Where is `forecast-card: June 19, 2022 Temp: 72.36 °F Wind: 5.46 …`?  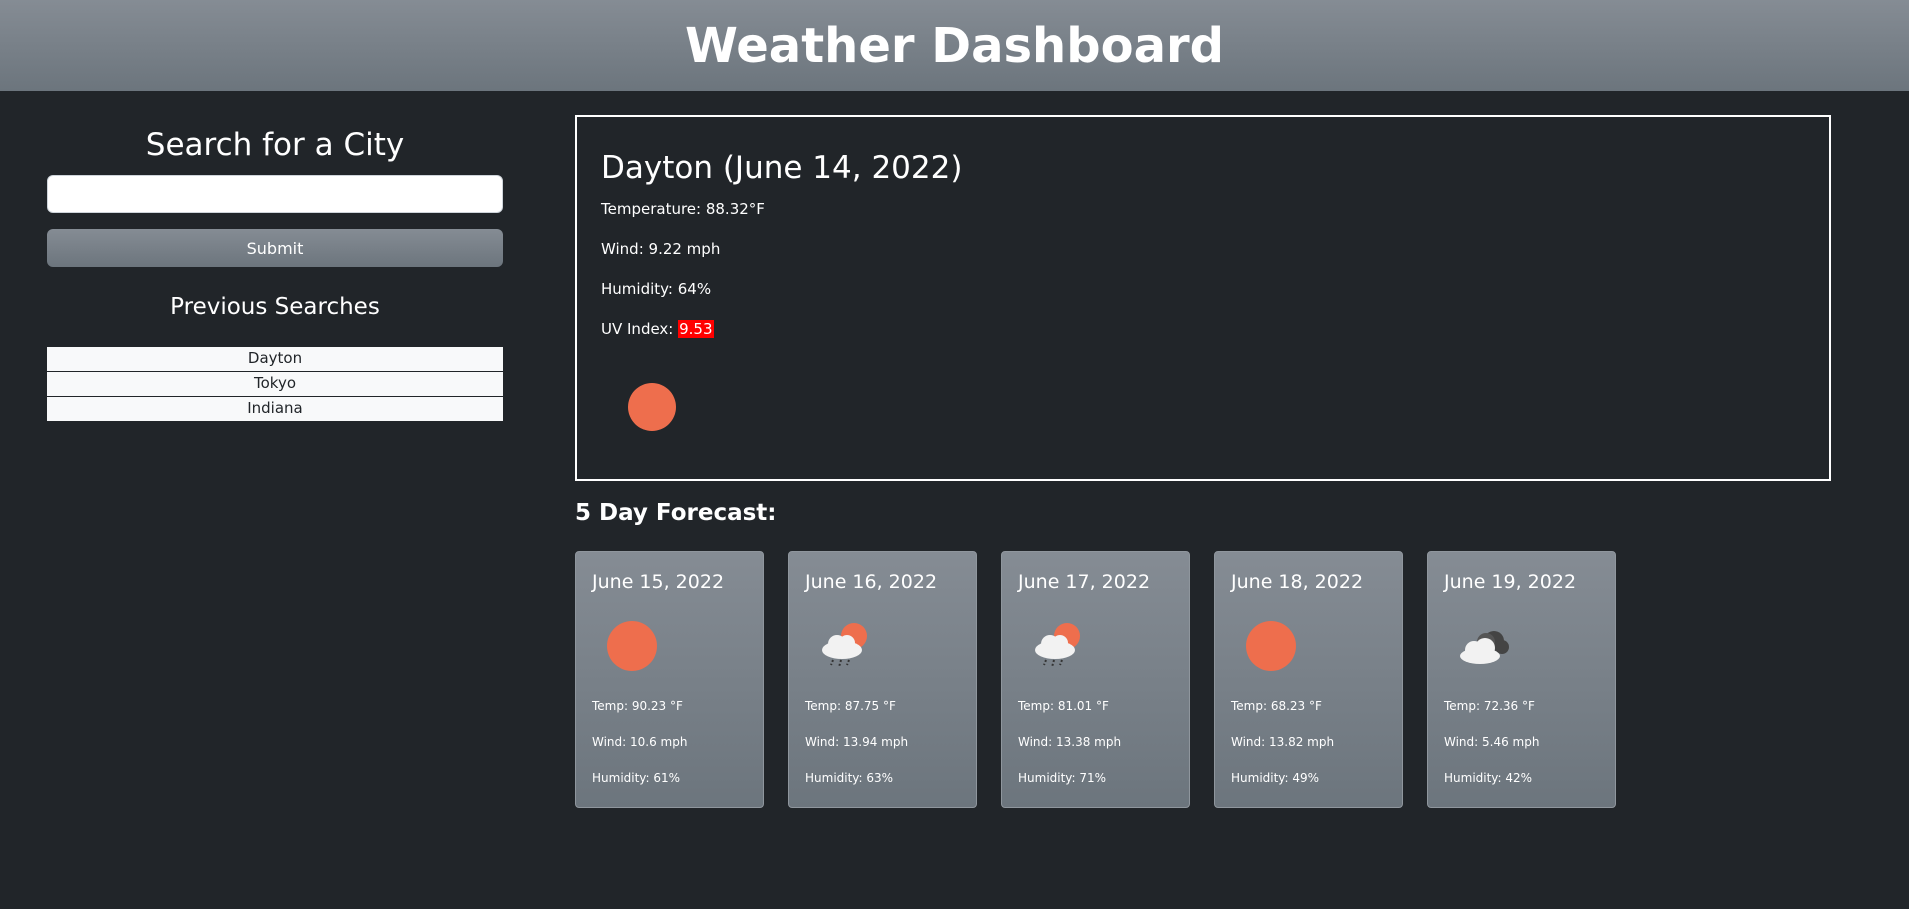 forecast-card: June 19, 2022 Temp: 72.36 °F Wind: 5.46 … is located at coordinates (1521, 679).